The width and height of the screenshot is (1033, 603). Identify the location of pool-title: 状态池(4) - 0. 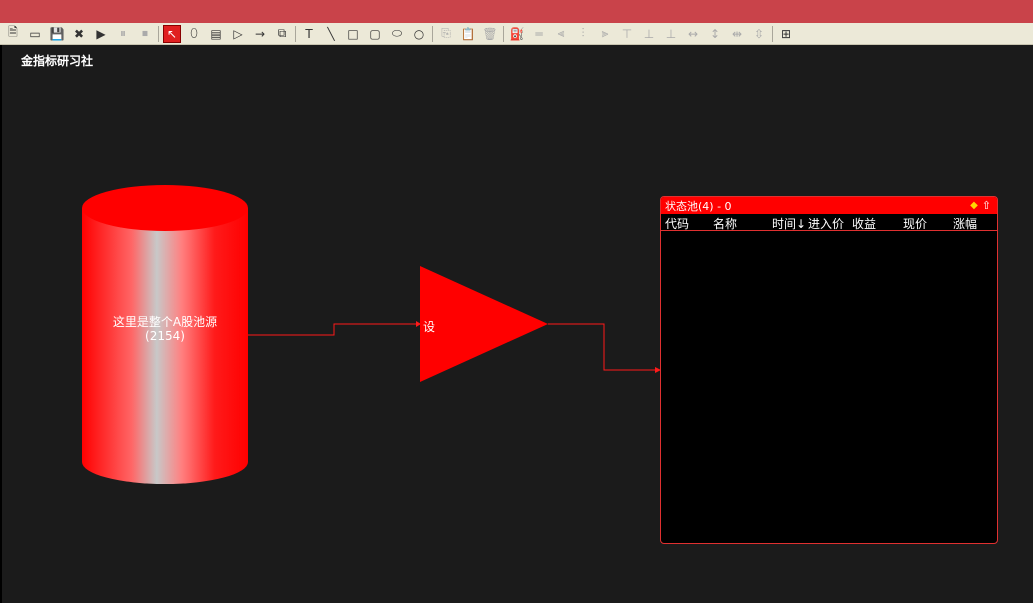
(698, 206).